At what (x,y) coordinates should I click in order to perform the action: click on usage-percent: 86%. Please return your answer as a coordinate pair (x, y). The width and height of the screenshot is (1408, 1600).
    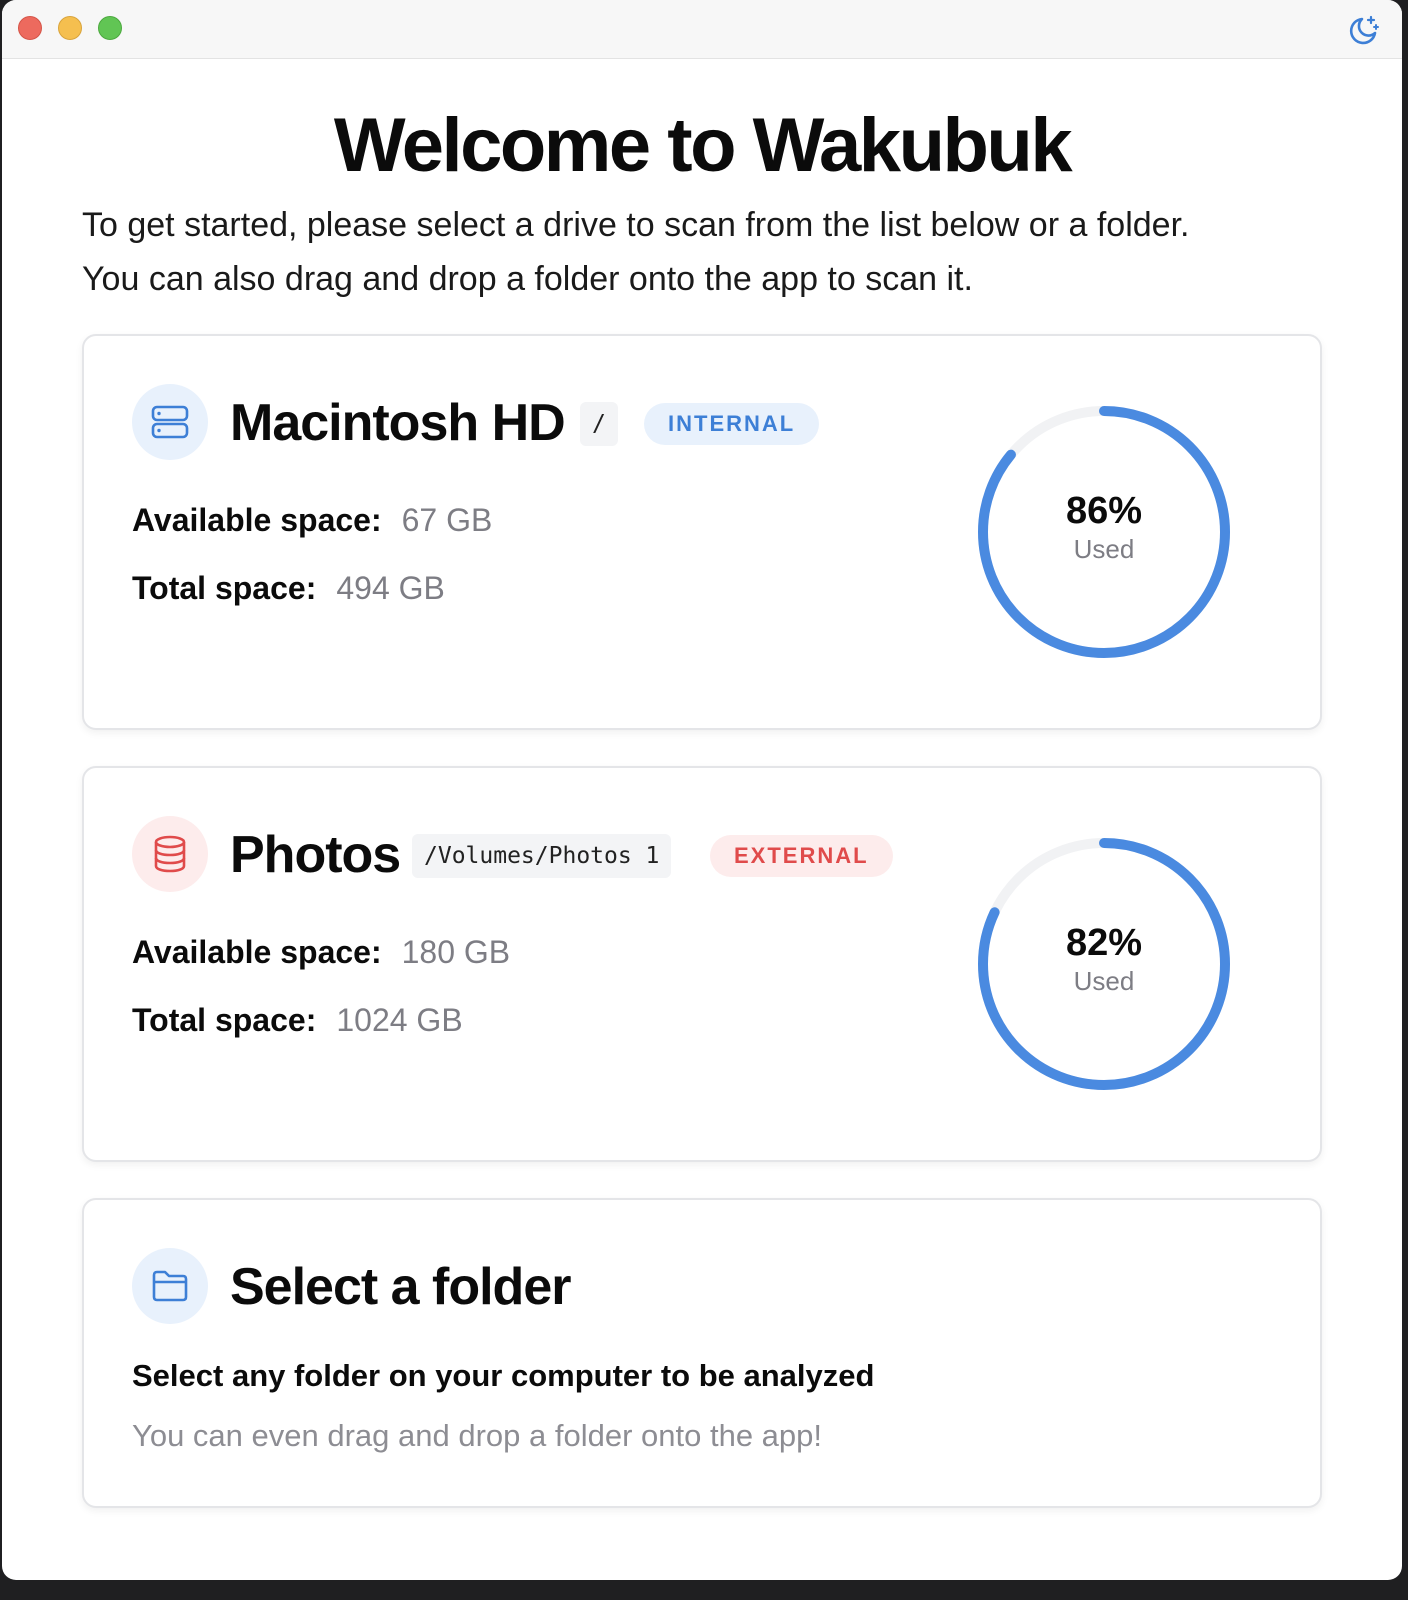
    Looking at the image, I should click on (1104, 511).